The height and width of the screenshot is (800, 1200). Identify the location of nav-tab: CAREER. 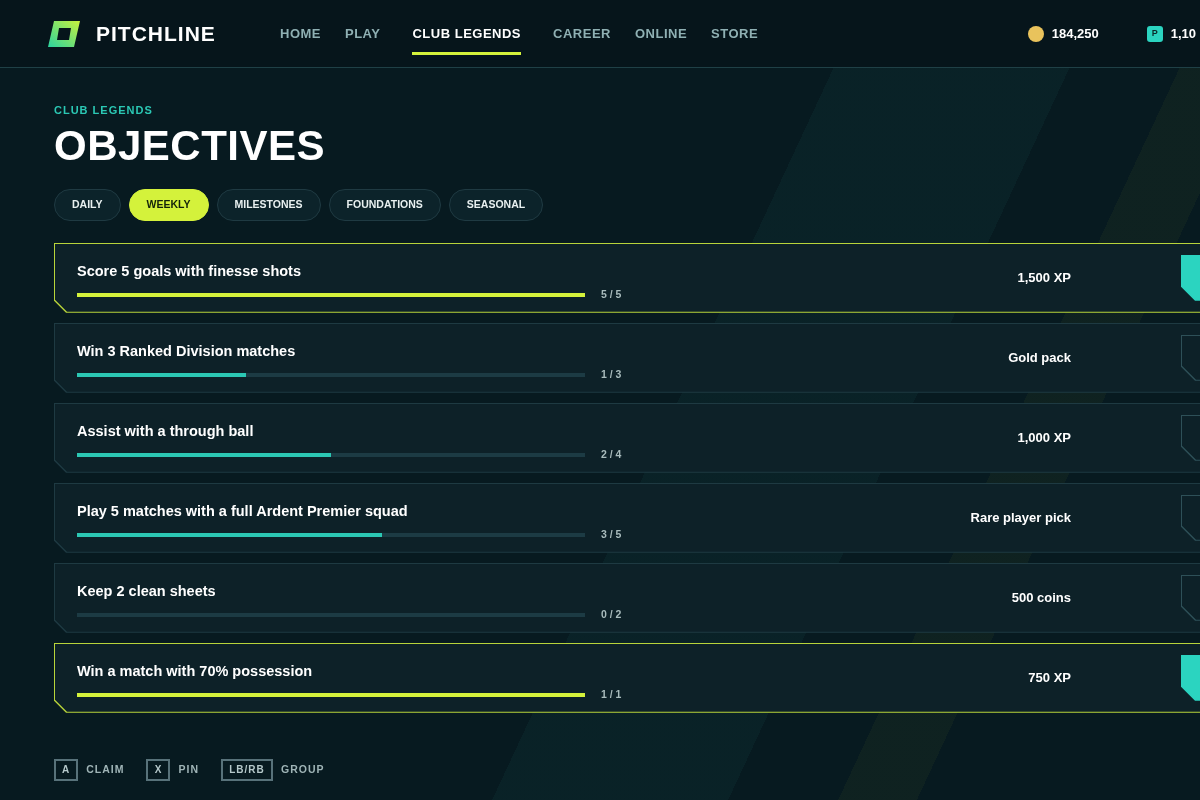
(582, 39).